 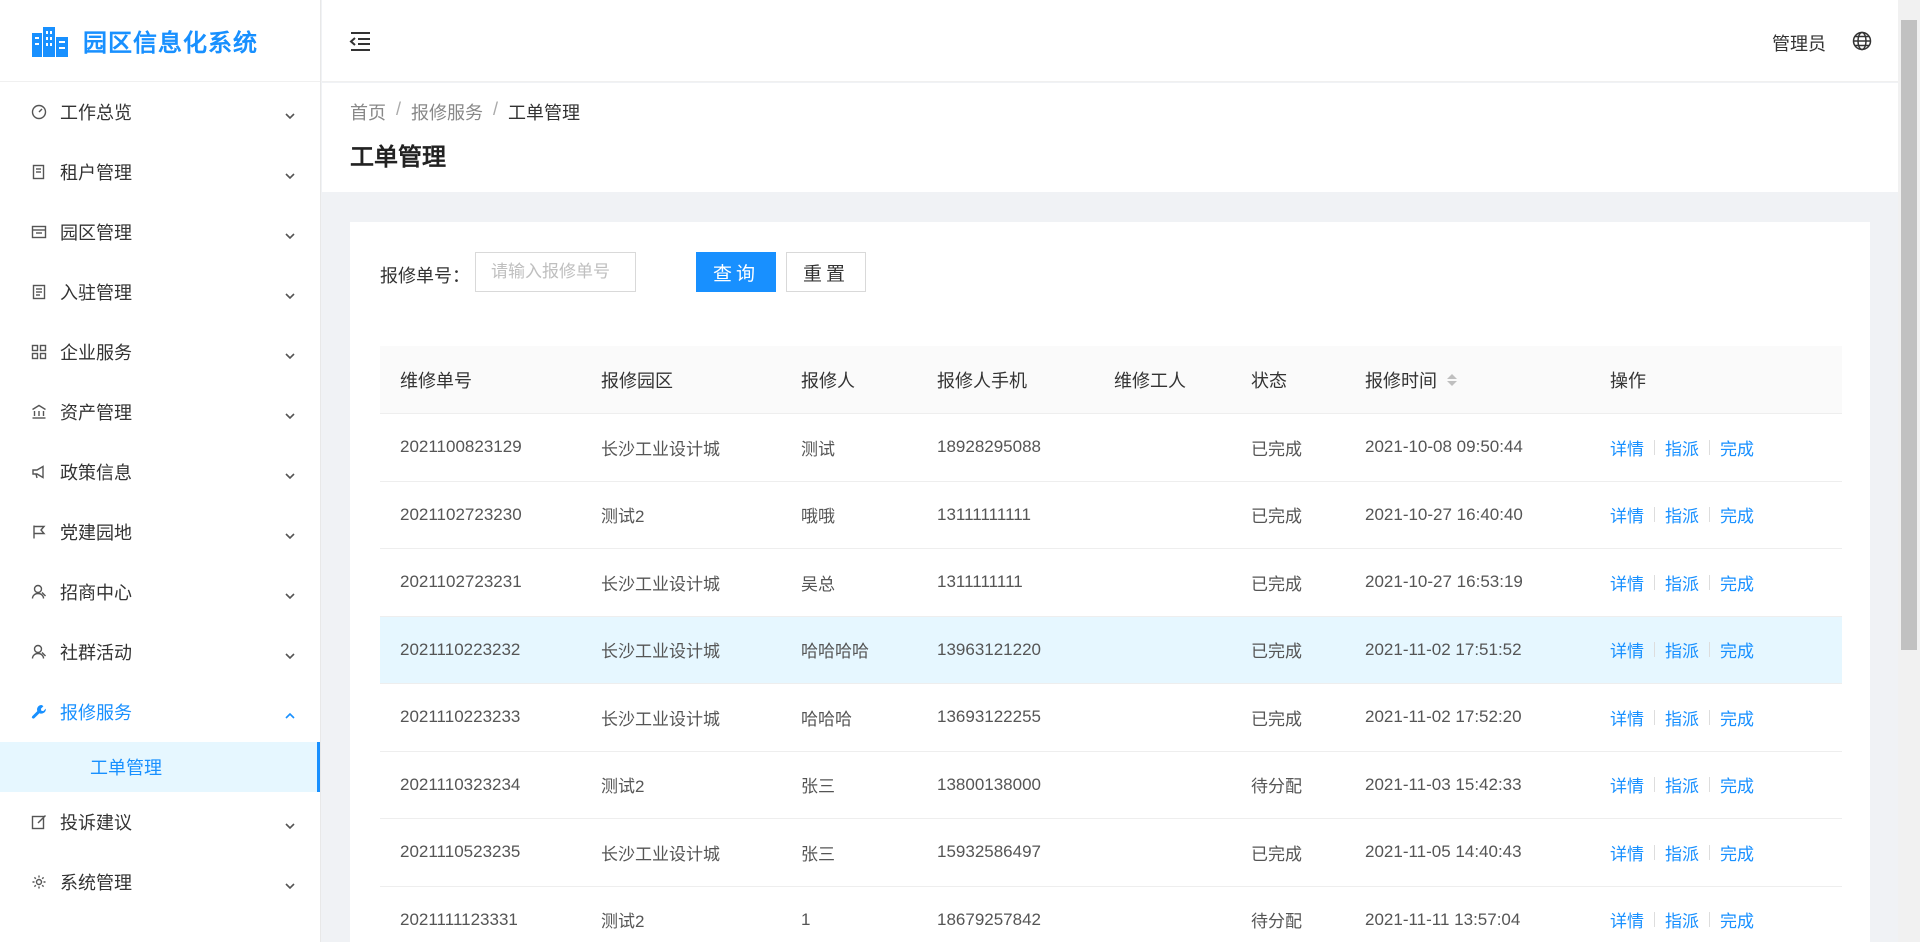 I want to click on sidebar-item-6: 政策信息, so click(x=160, y=472).